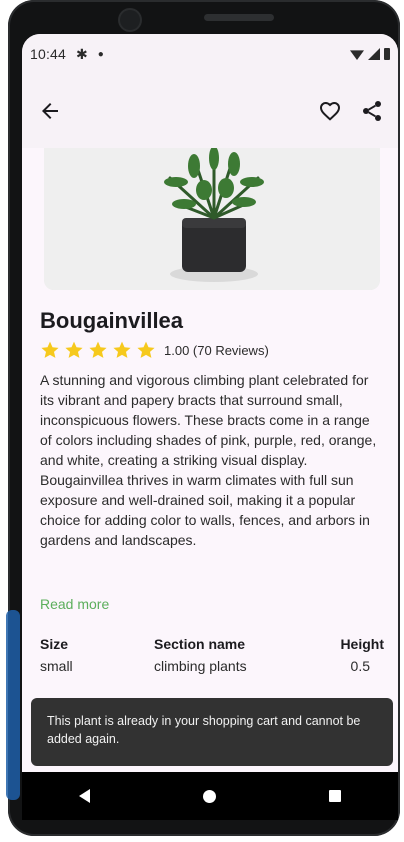 The image size is (404, 842). Describe the element at coordinates (335, 796) in the screenshot. I see `nav-recent-icon` at that location.